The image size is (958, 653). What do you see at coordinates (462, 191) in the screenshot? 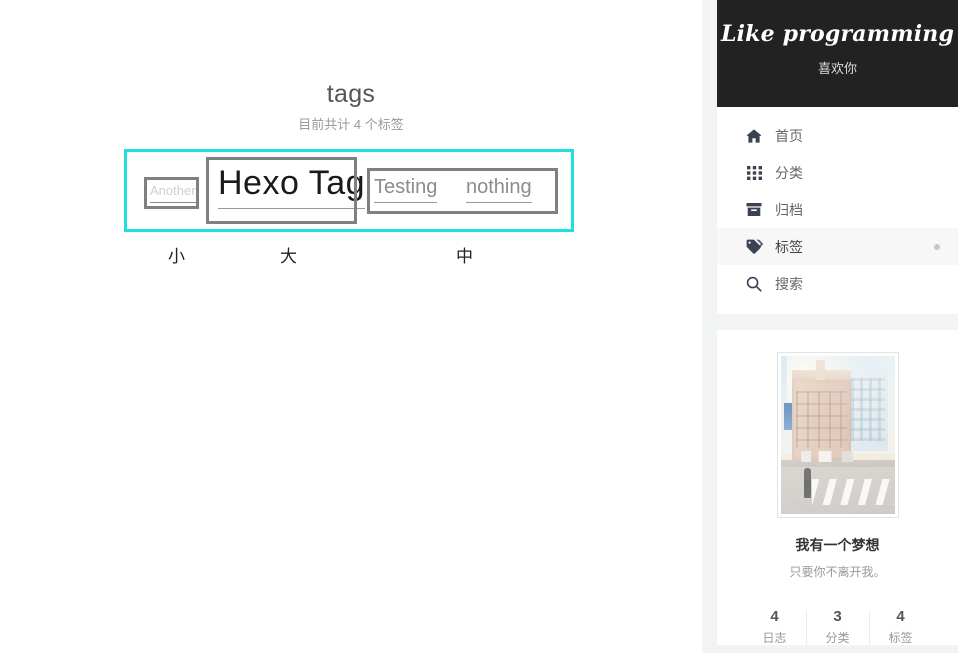
I see `highlight-box-medium-tags` at bounding box center [462, 191].